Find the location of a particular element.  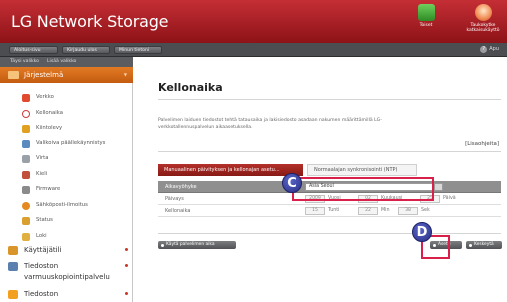

apps-button: Toiset is located at coordinates (426, 16).